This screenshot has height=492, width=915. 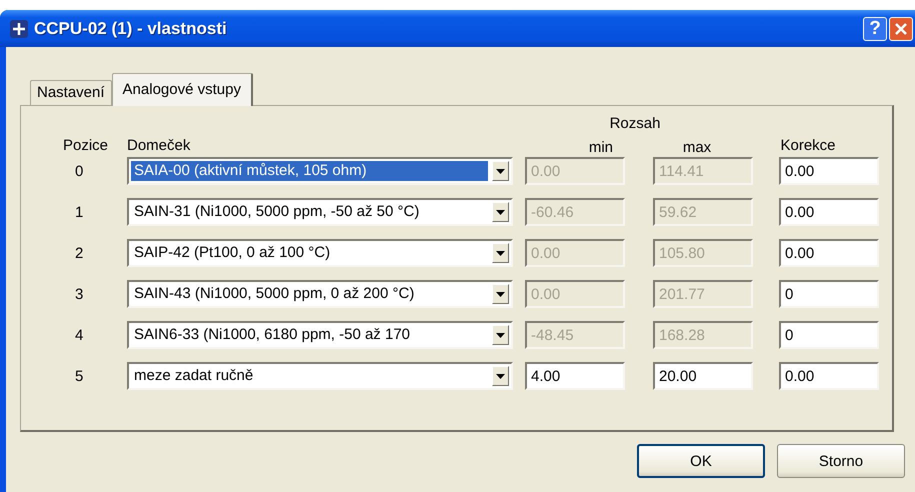 What do you see at coordinates (901, 28) in the screenshot?
I see `close-icon` at bounding box center [901, 28].